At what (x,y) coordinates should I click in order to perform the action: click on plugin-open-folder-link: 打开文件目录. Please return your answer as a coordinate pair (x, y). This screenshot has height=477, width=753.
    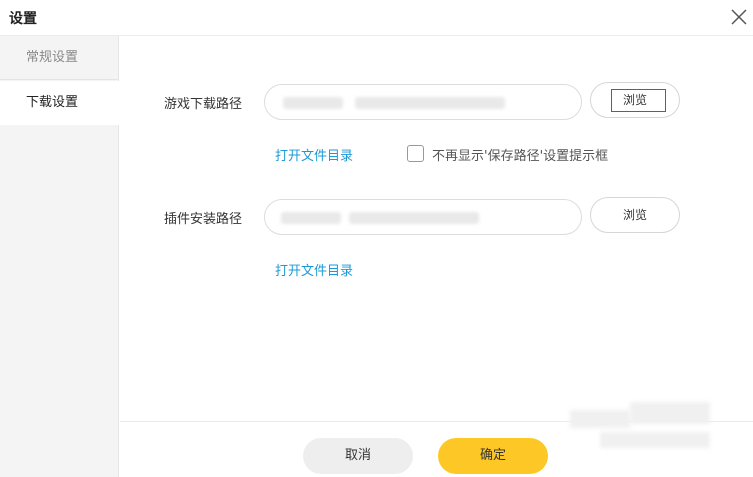
    Looking at the image, I should click on (314, 269).